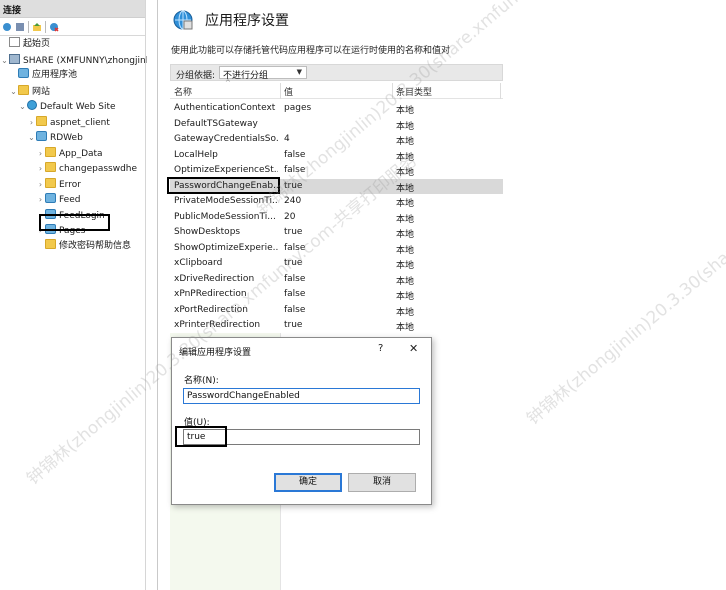  Describe the element at coordinates (54, 27) in the screenshot. I see `delete-connection-icon` at that location.